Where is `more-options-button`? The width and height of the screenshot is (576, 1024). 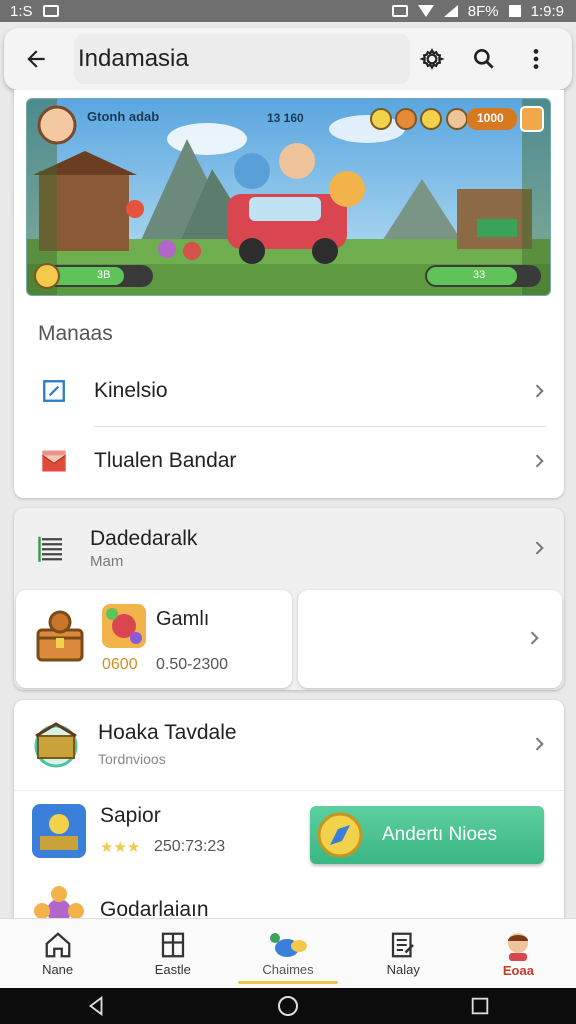 more-options-button is located at coordinates (536, 59).